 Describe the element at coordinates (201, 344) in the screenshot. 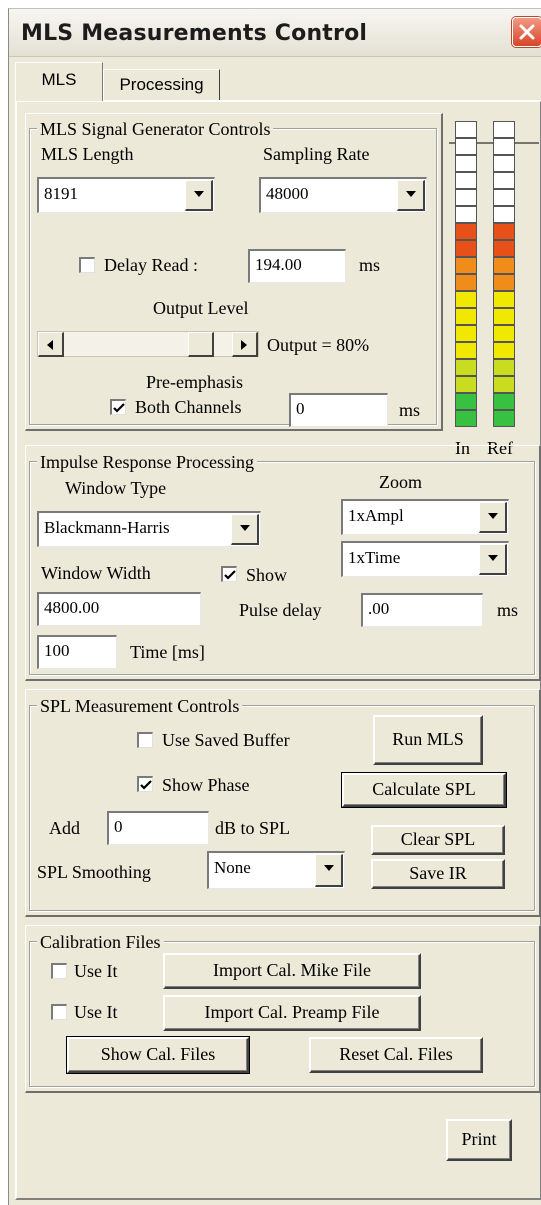

I see `output-level-thumb` at that location.